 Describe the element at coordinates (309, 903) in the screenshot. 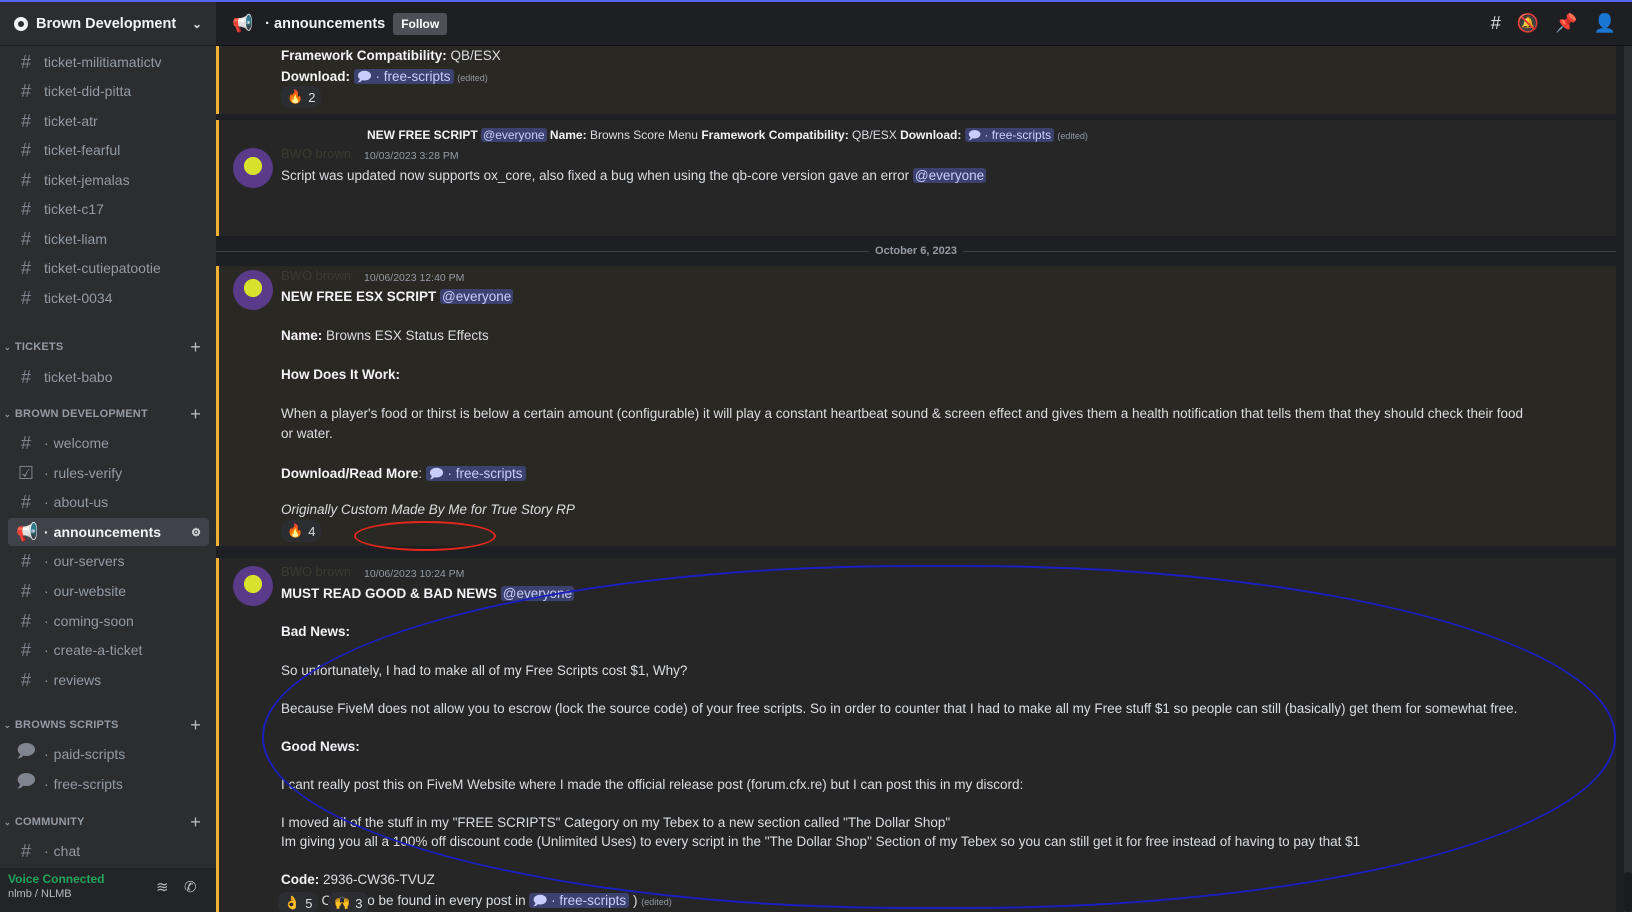

I see `reaction-count: 5` at that location.